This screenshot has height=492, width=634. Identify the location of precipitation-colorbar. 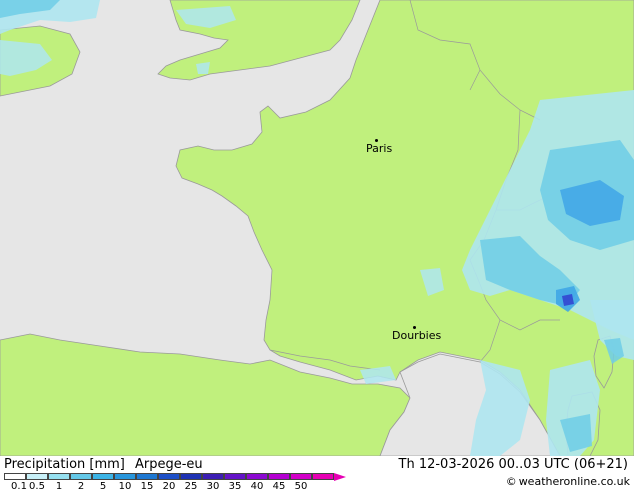
(169, 476).